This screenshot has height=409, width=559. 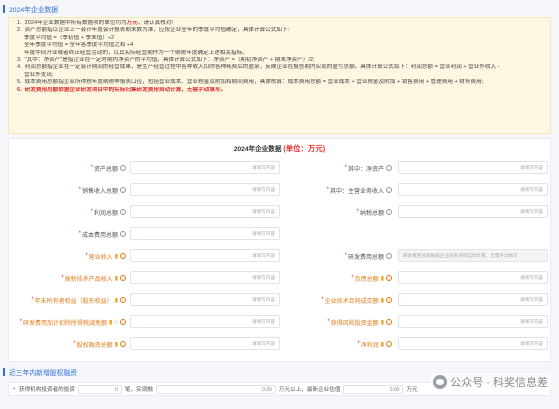 I want to click on notice-line: 营业外支出;, so click(x=279, y=75).